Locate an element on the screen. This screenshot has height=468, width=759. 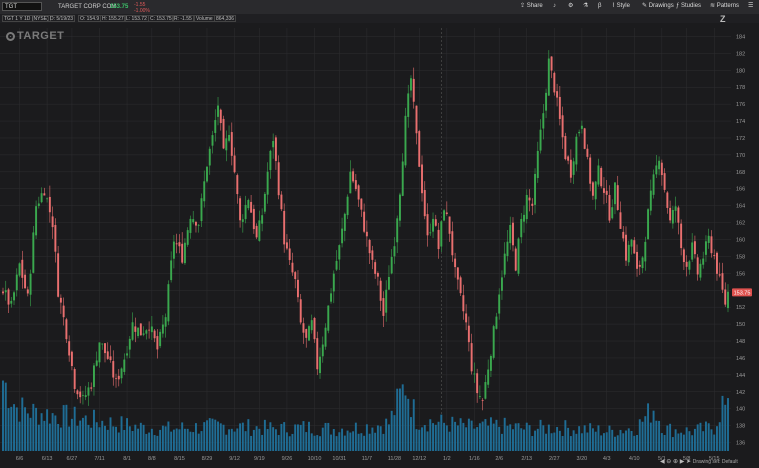
nav-back-icon: ◀ is located at coordinates (662, 462).